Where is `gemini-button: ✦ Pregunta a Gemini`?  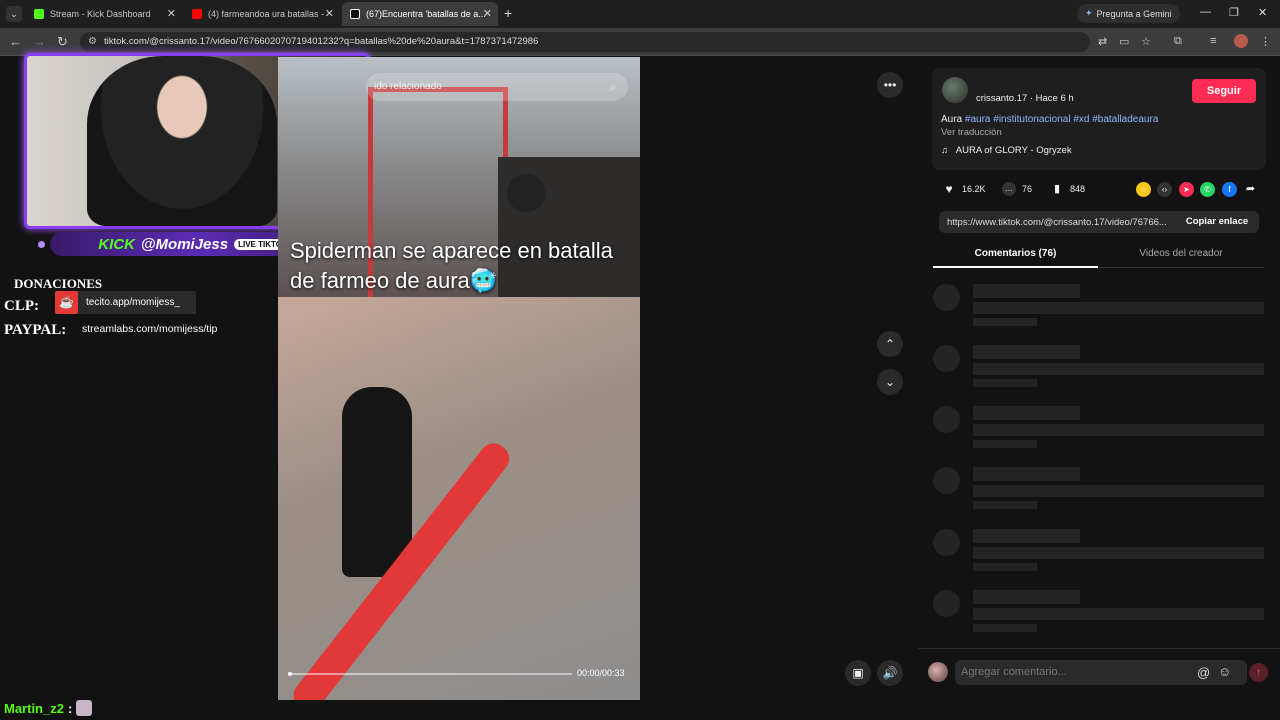
gemini-button: ✦ Pregunta a Gemini is located at coordinates (1128, 13).